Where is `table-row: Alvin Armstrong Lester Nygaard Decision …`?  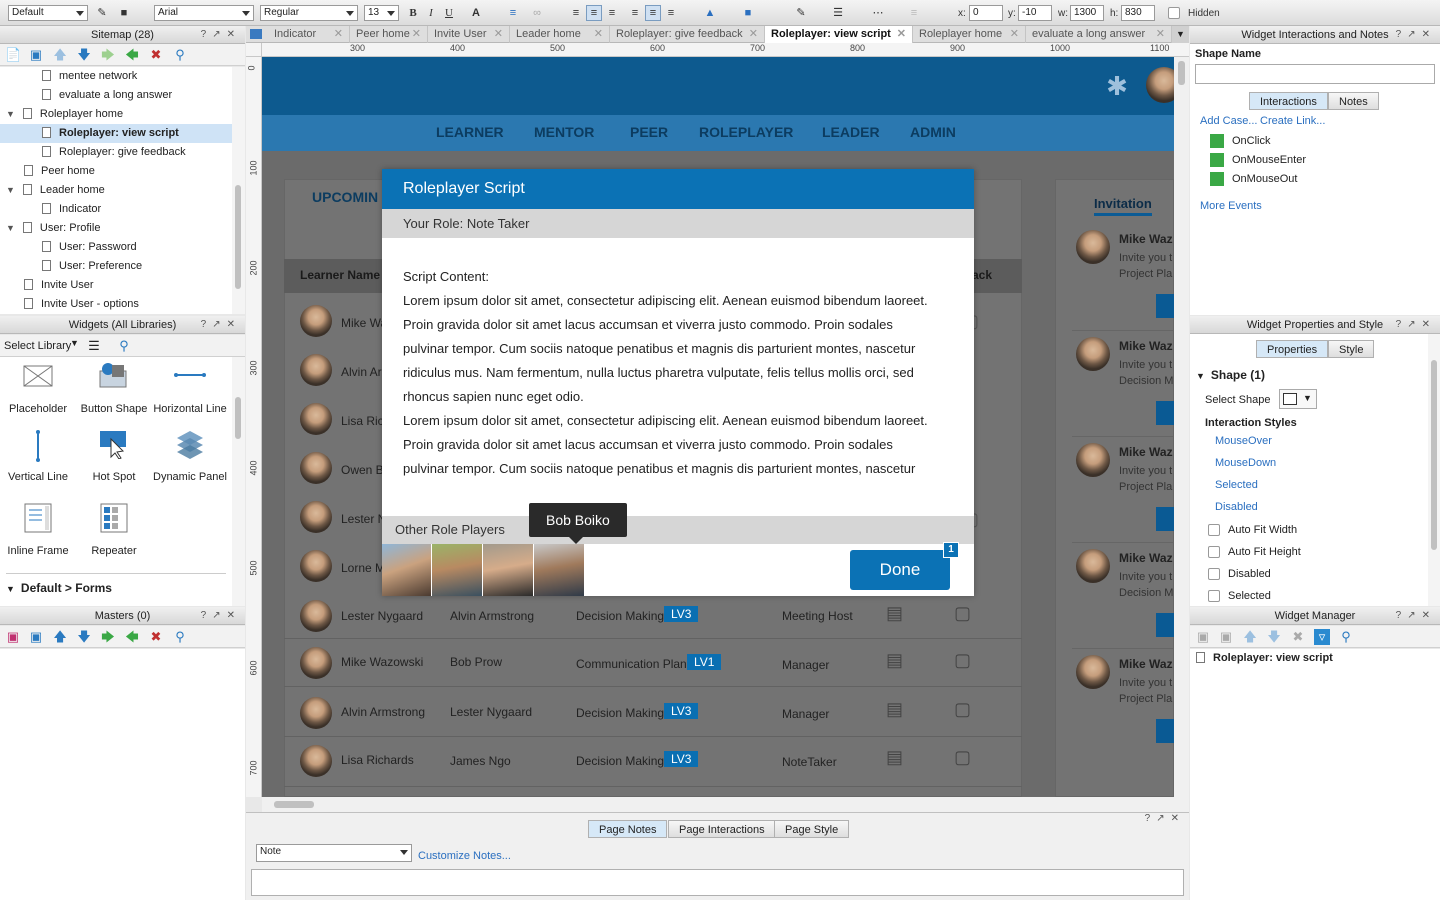
table-row: Alvin Armstrong Lester Nygaard Decision … is located at coordinates (653, 713).